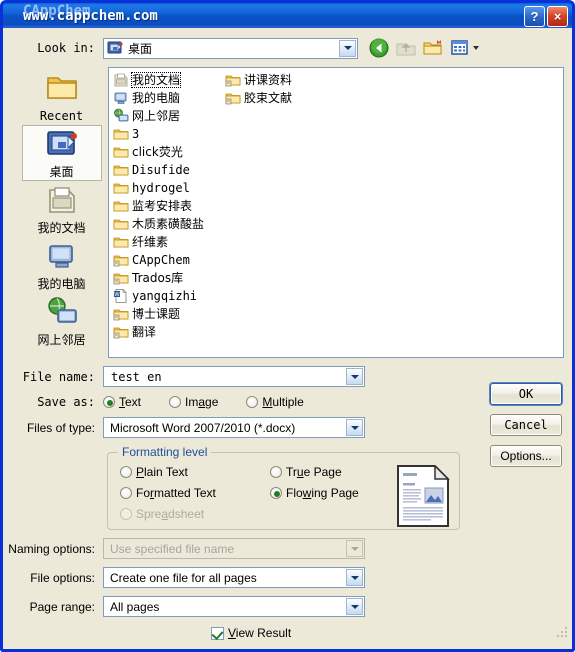  What do you see at coordinates (122, 402) in the screenshot?
I see `save-as-option-1: Text` at bounding box center [122, 402].